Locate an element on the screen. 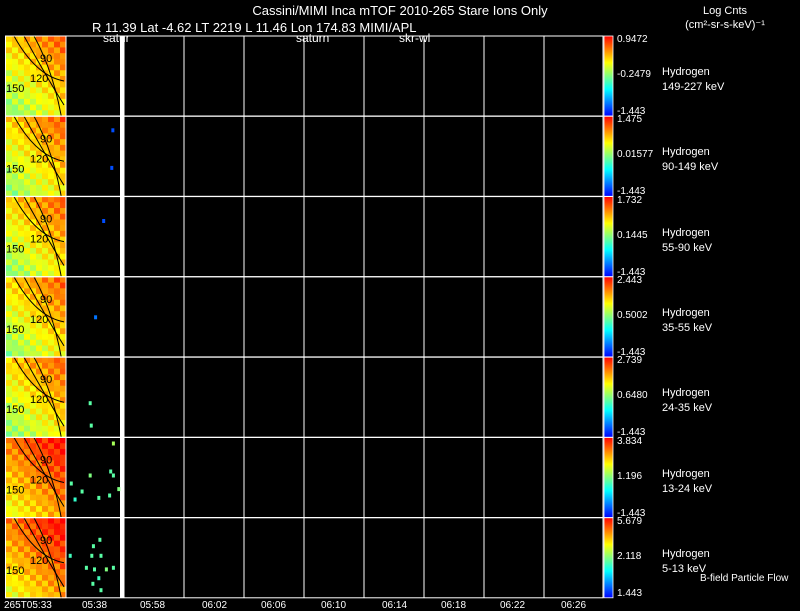 Image resolution: width=800 pixels, height=611 pixels. colorbar-max-label: 0.9472 is located at coordinates (632, 39).